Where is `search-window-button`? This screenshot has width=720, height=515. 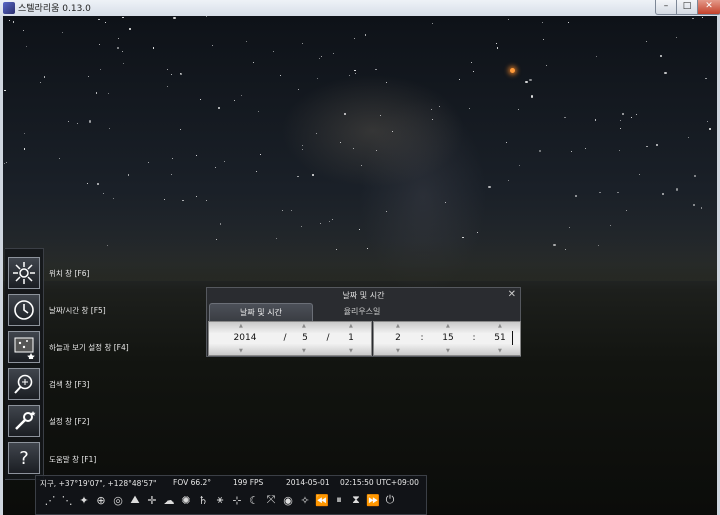 search-window-button is located at coordinates (24, 384).